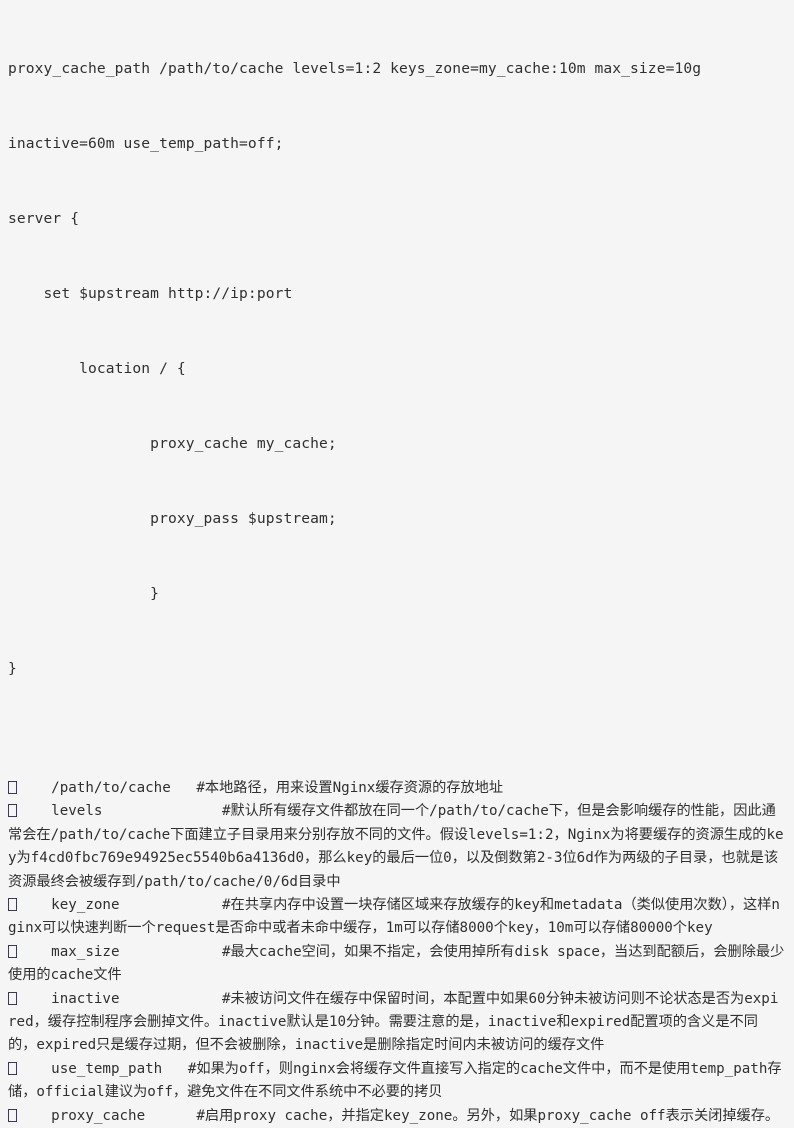 The image size is (794, 1128). Describe the element at coordinates (44, 218) in the screenshot. I see `code-line: server {` at that location.